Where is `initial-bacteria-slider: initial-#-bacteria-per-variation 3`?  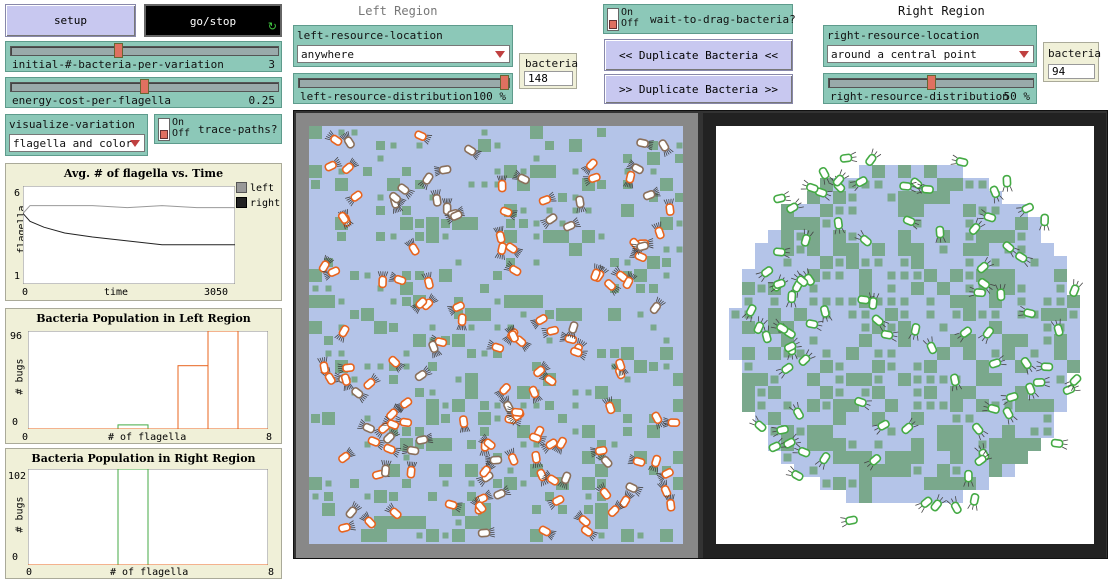
initial-bacteria-slider: initial-#-bacteria-per-variation 3 is located at coordinates (143, 56).